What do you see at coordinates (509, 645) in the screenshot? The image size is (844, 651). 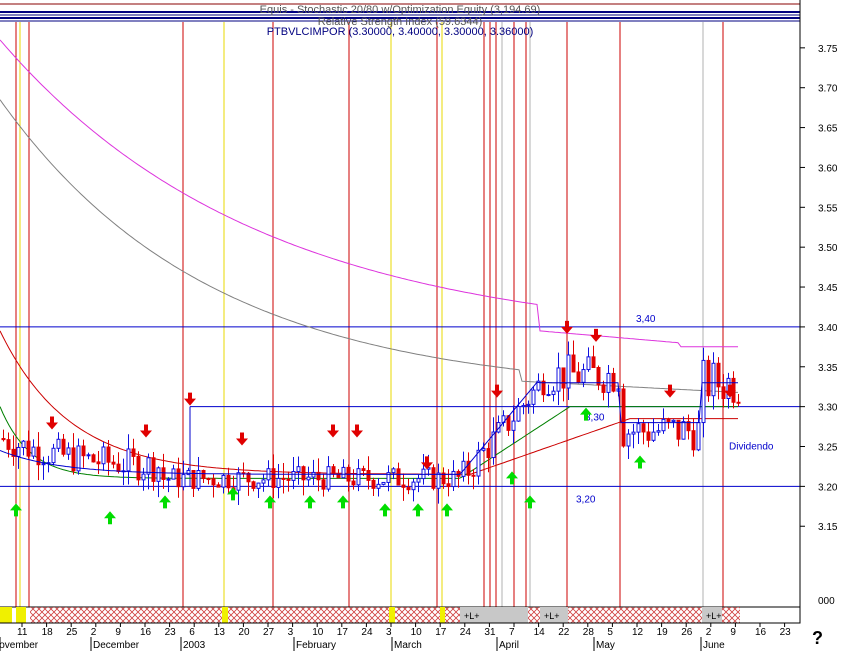 I see `x-month-label: April` at bounding box center [509, 645].